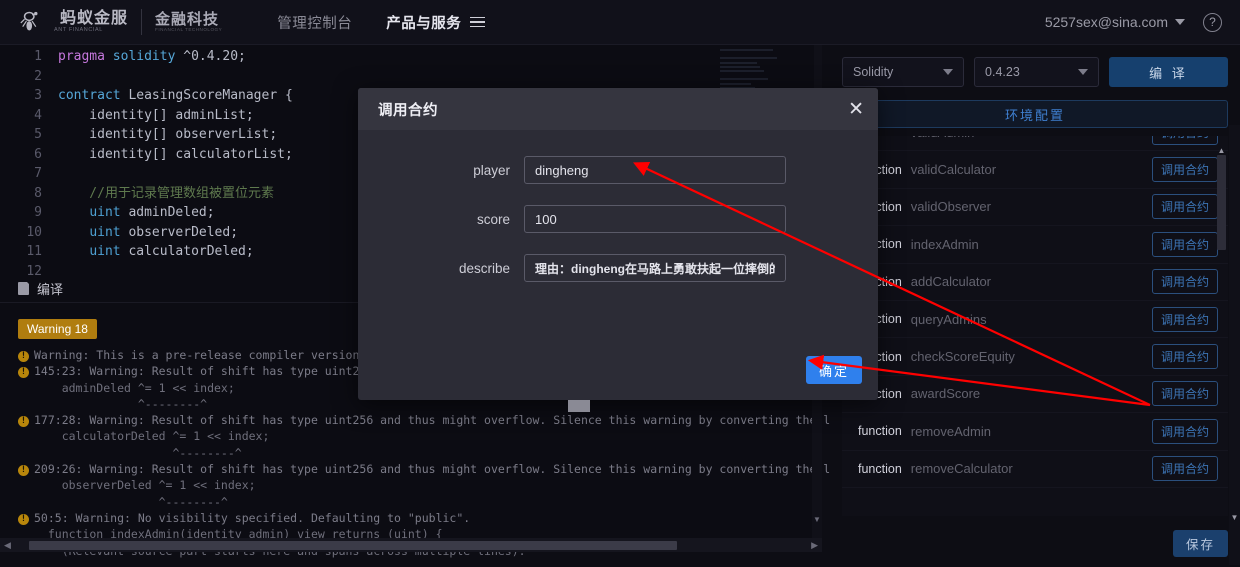  Describe the element at coordinates (38, 95) in the screenshot. I see `line-number: 3` at that location.